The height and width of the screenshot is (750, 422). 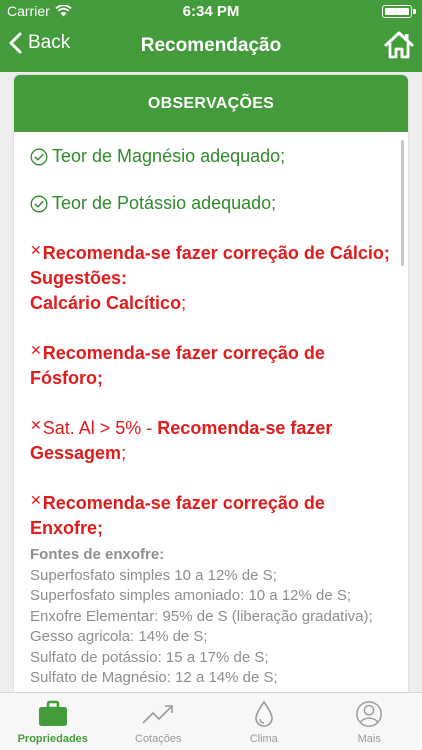 I want to click on tab-mais: Mais, so click(x=369, y=721).